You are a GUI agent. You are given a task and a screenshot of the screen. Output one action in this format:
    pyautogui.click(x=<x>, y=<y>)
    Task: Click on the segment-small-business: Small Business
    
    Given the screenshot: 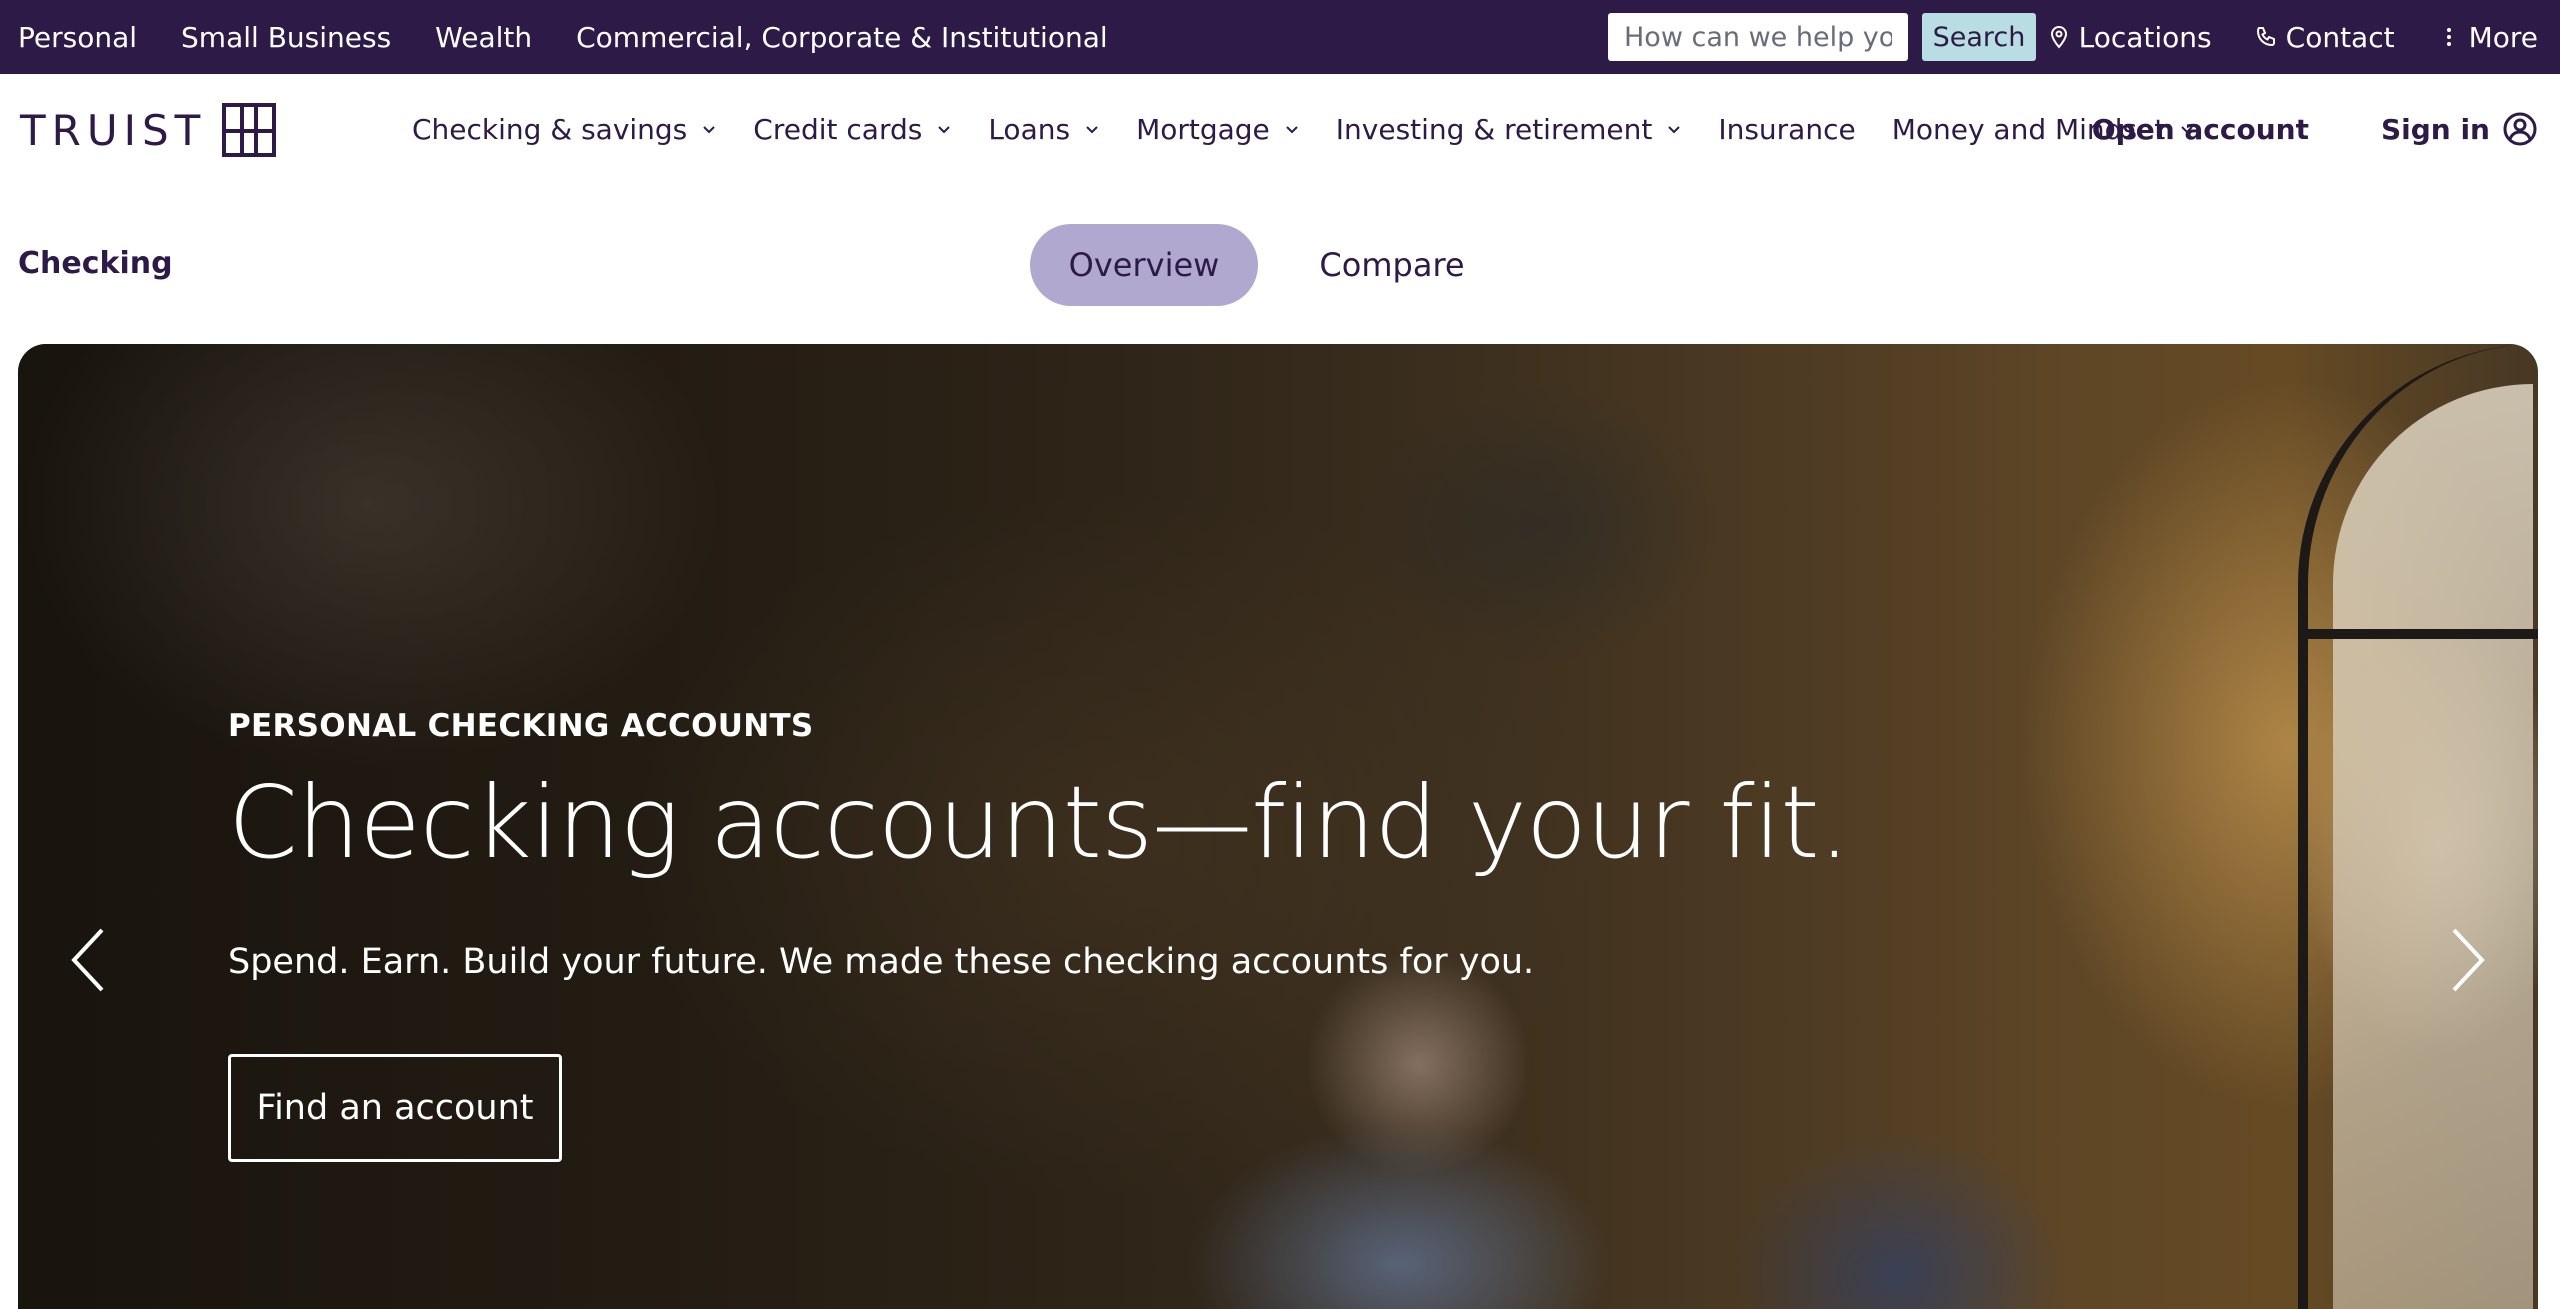 What is the action you would take?
    pyautogui.click(x=286, y=37)
    